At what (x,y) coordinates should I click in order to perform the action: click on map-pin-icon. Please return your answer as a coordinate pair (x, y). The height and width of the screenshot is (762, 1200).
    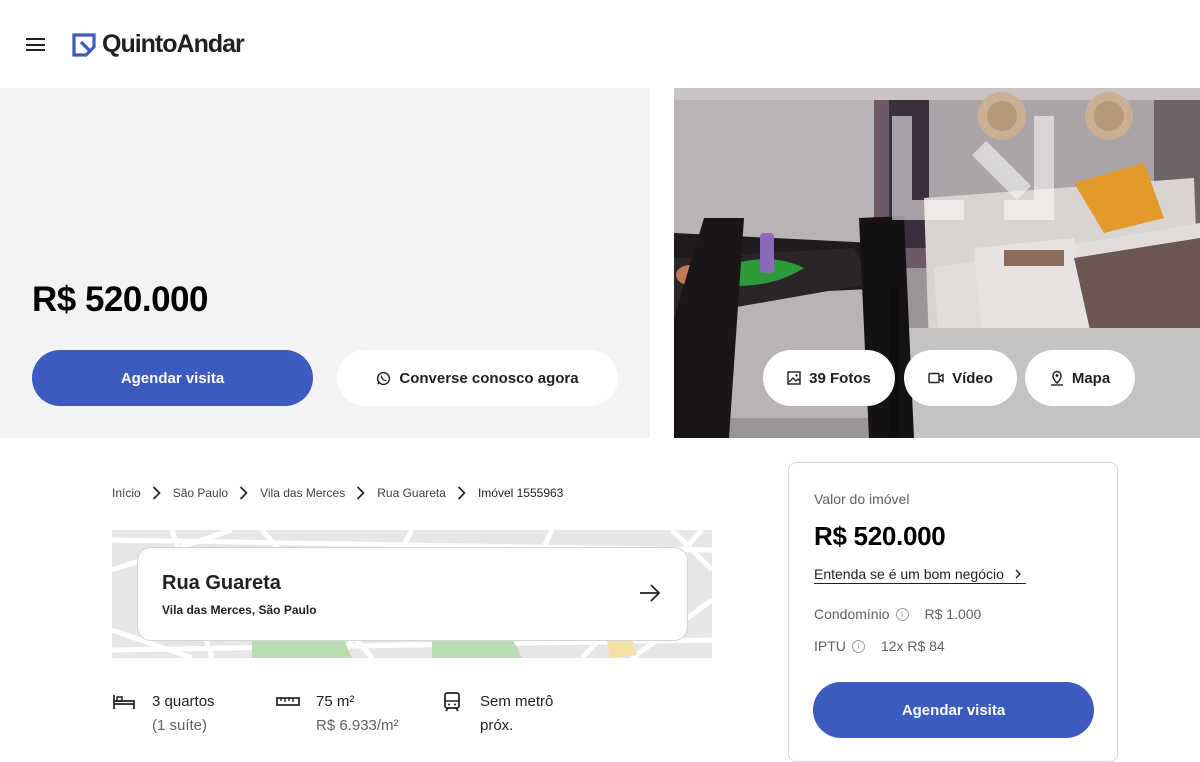
    Looking at the image, I should click on (1056, 378).